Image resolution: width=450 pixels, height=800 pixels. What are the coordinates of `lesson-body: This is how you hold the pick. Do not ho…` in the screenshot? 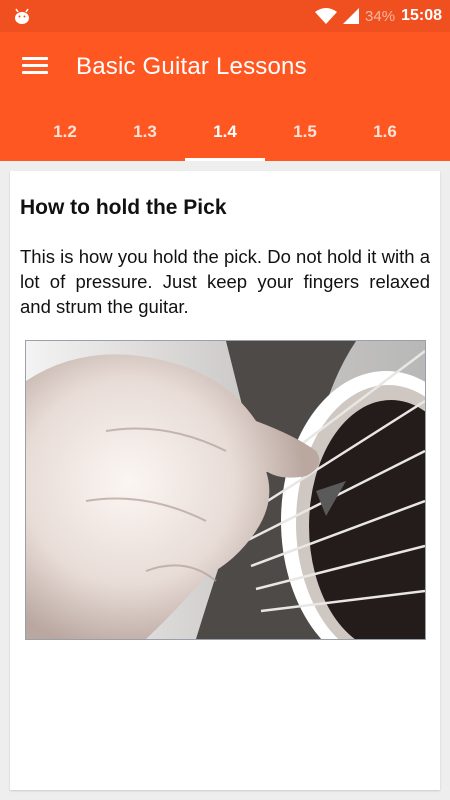 It's located at (225, 281).